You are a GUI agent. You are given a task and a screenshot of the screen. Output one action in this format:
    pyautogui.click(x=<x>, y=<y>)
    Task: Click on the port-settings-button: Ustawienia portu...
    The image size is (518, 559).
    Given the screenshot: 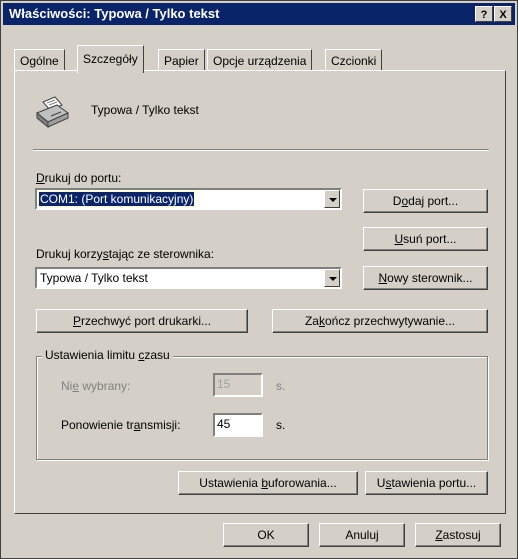 What is the action you would take?
    pyautogui.click(x=426, y=483)
    